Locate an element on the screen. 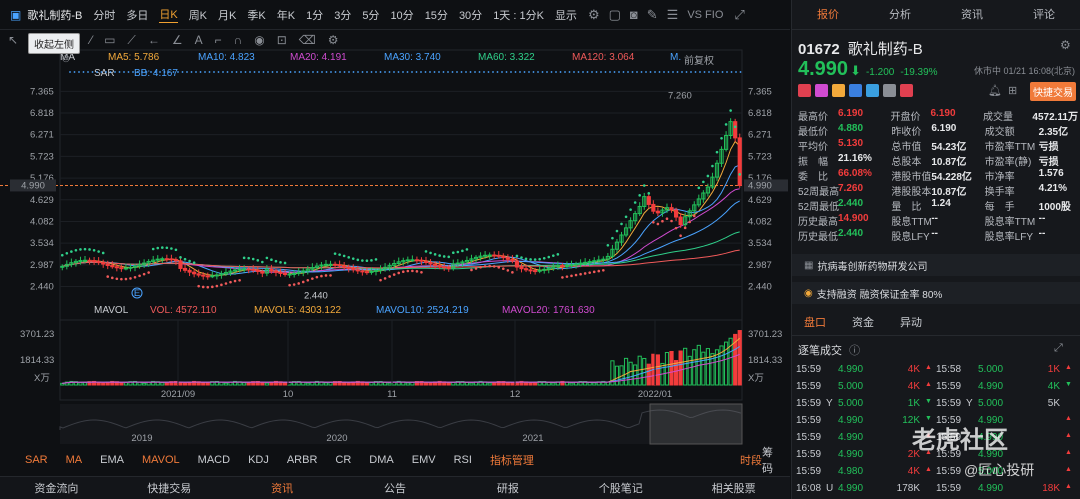  indicator-tab: MAVOL is located at coordinates (161, 460).